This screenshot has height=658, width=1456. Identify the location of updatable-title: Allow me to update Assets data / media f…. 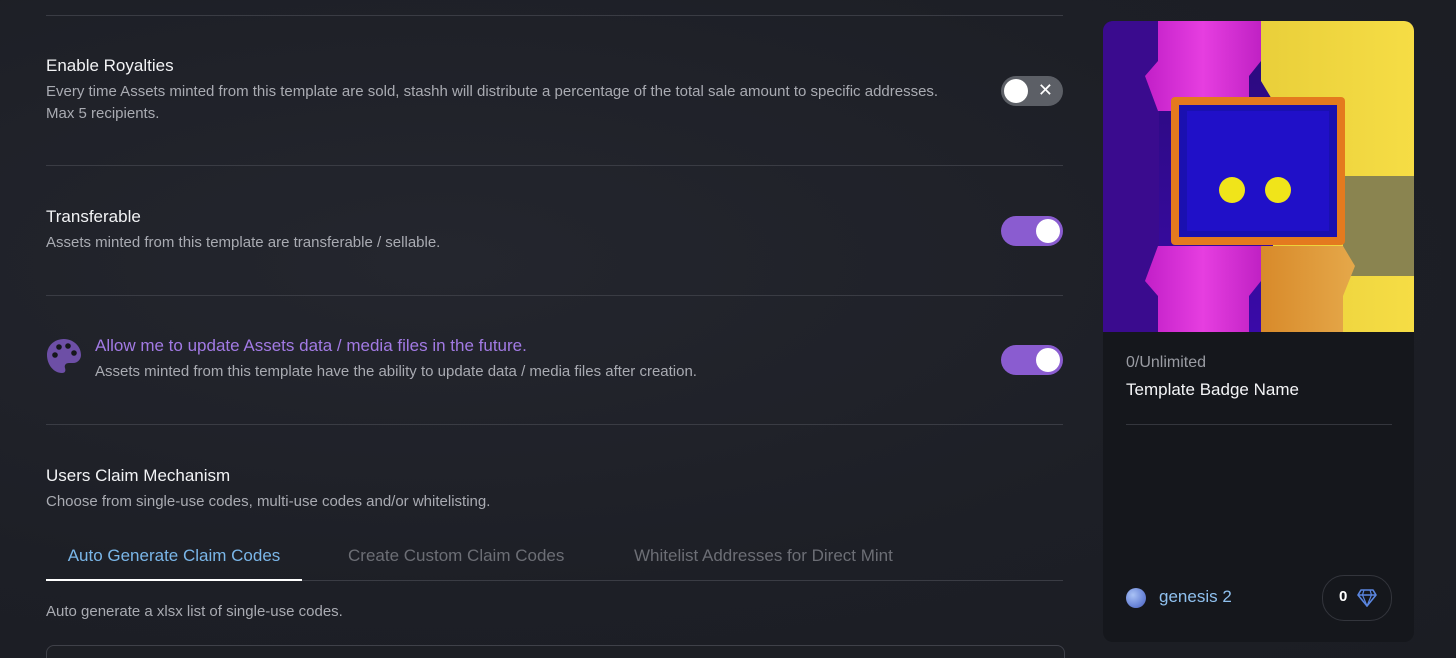
(311, 345).